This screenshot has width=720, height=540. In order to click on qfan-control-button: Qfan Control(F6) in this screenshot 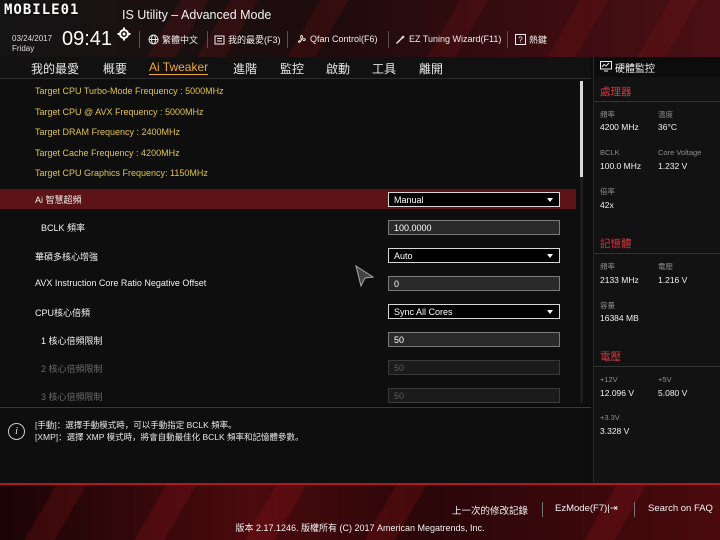, I will do `click(337, 39)`.